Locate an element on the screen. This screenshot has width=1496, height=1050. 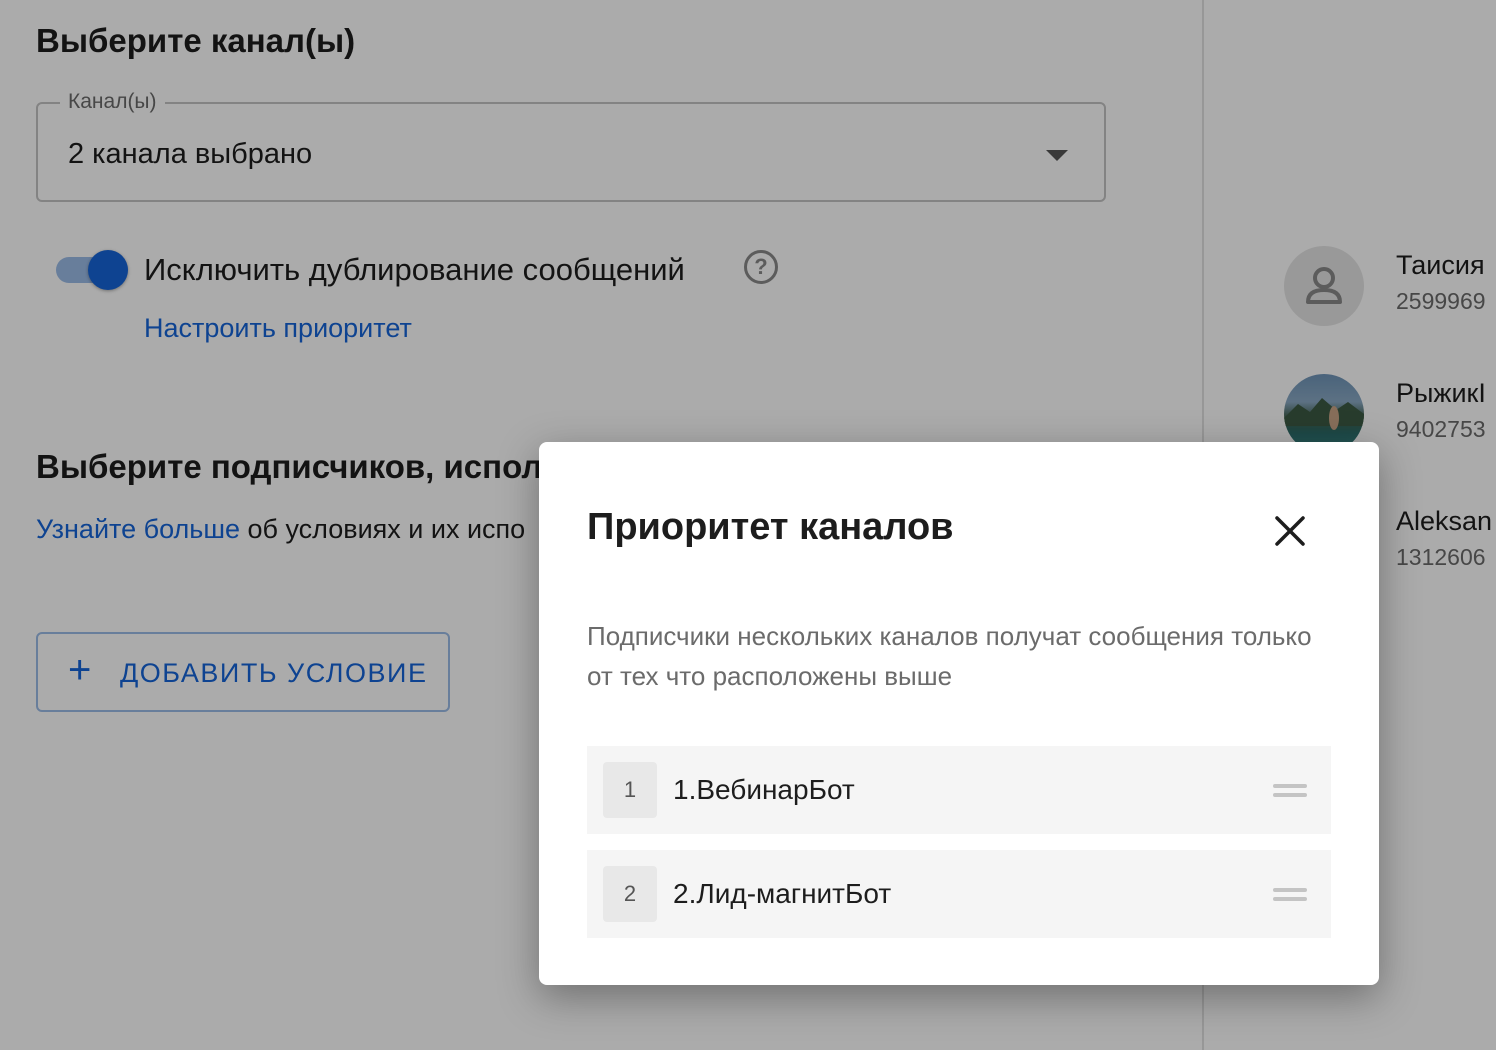
channel-priority-list: 1 1.ВебинарБот 2 2.Лид-магнитБот is located at coordinates (959, 850).